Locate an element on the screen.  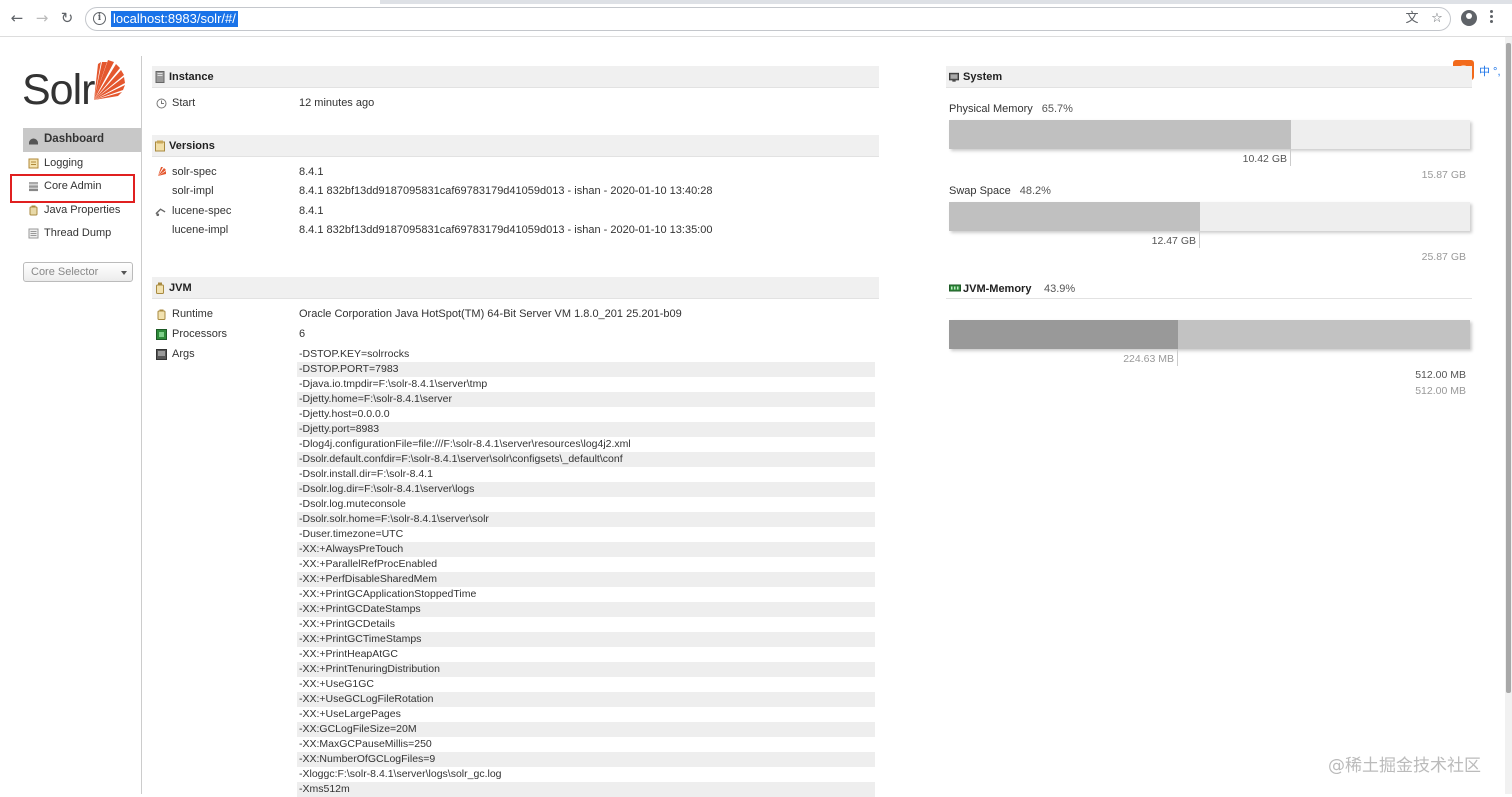
physical-memory-used-fill is located at coordinates (1120, 134).